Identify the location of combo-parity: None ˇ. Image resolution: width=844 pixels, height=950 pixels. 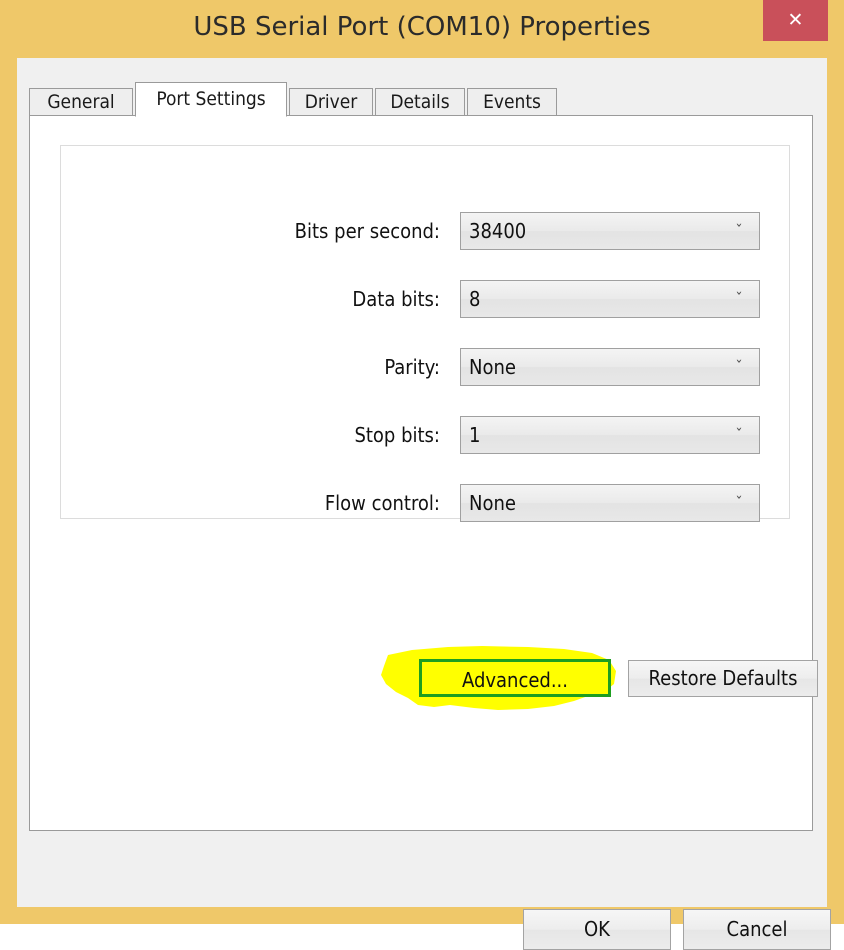
(610, 367).